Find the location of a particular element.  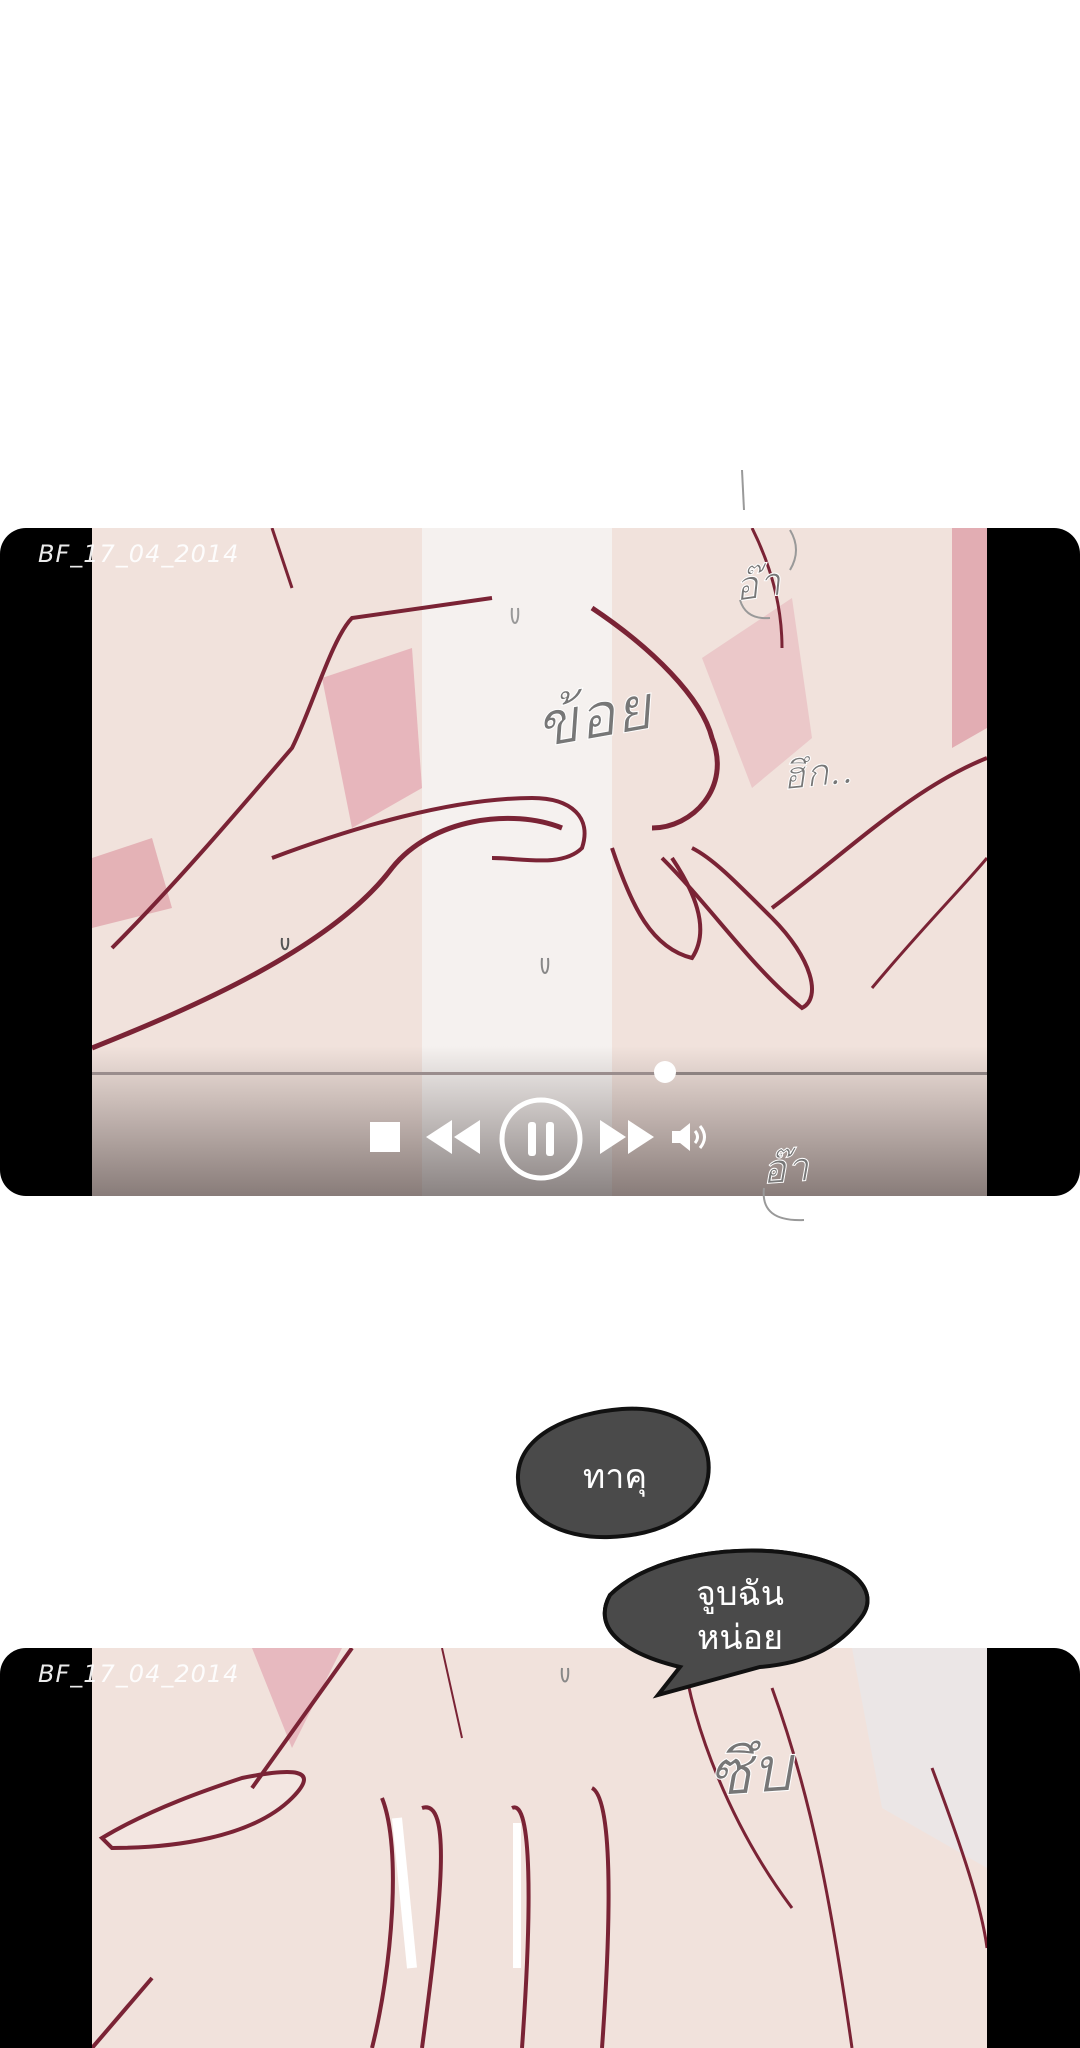

speech-bubble-2-front: จูบฉัน หน่อย is located at coordinates (740, 1616).